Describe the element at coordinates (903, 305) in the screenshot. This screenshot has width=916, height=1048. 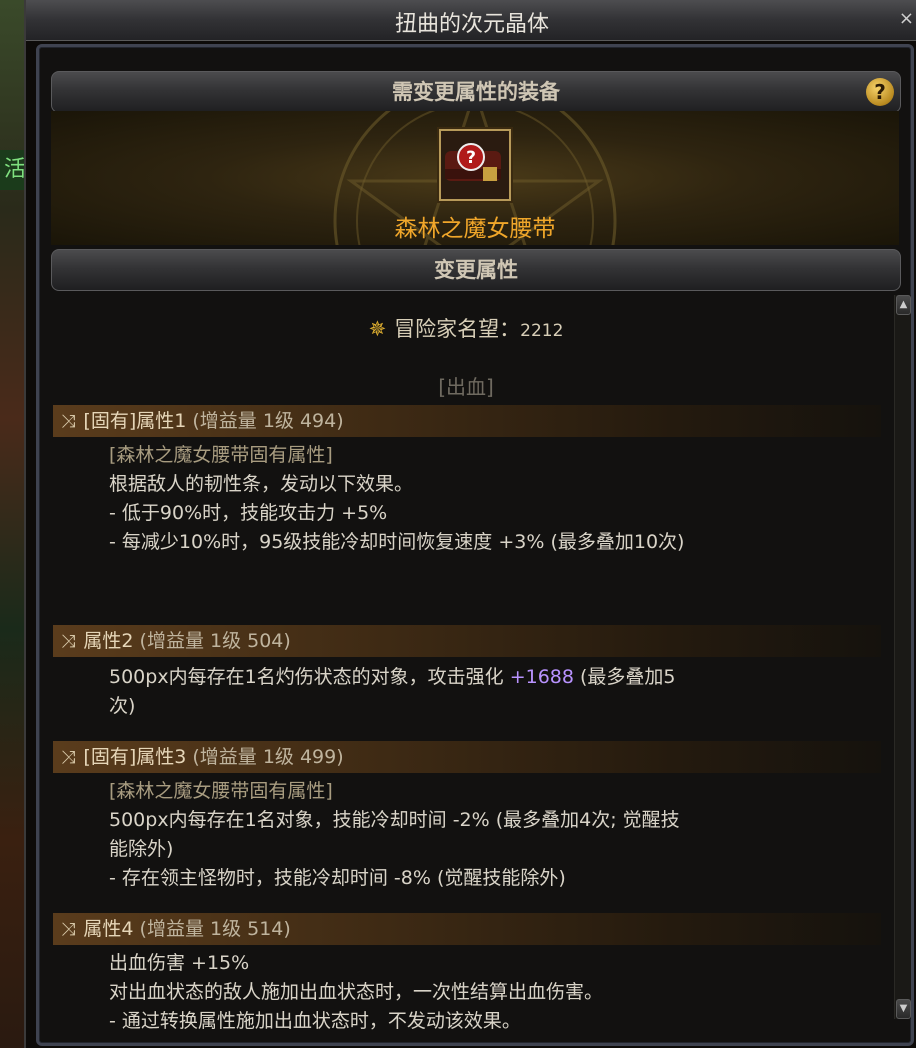
I see `scroll-up-button: ▲` at that location.